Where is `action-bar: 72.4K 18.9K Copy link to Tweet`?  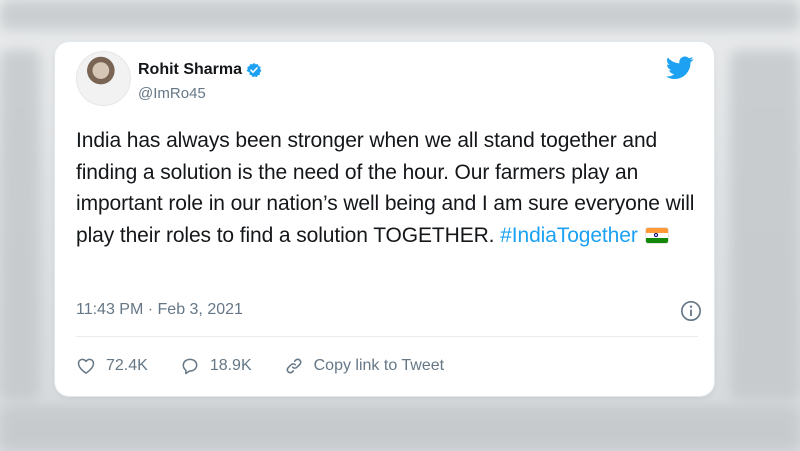 action-bar: 72.4K 18.9K Copy link to Tweet is located at coordinates (276, 366).